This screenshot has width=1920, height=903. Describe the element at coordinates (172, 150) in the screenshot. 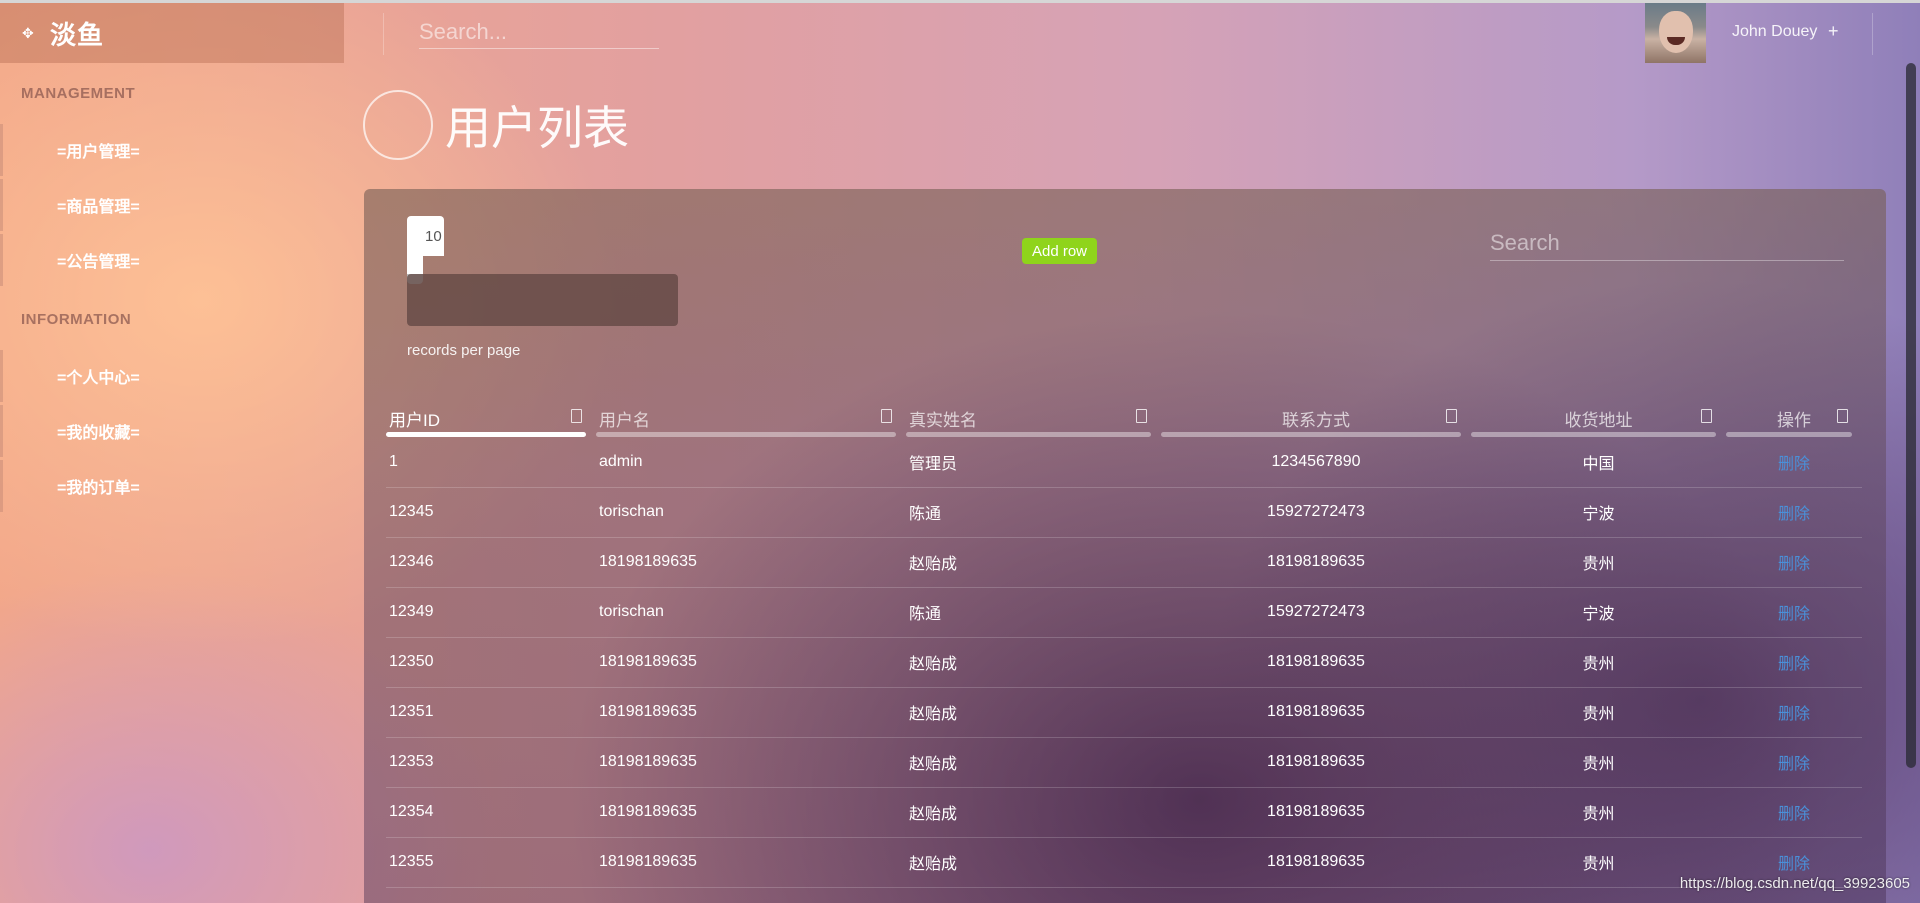

I see `sidebar-item-user-management: =用户管理=` at that location.